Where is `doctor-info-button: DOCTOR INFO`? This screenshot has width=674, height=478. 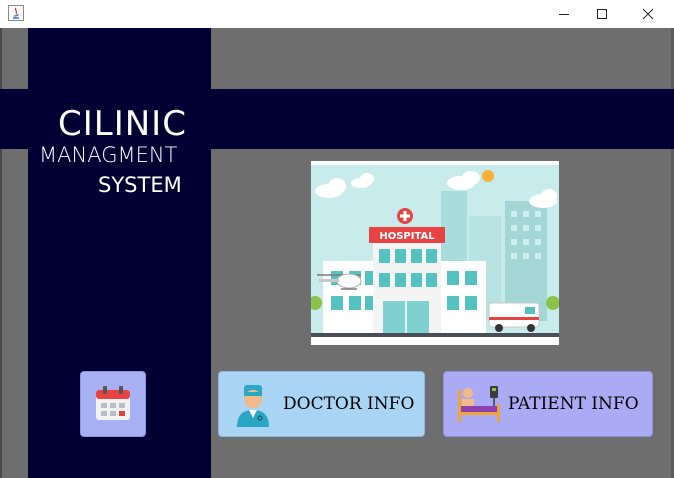
doctor-info-button: DOCTOR INFO is located at coordinates (321, 404).